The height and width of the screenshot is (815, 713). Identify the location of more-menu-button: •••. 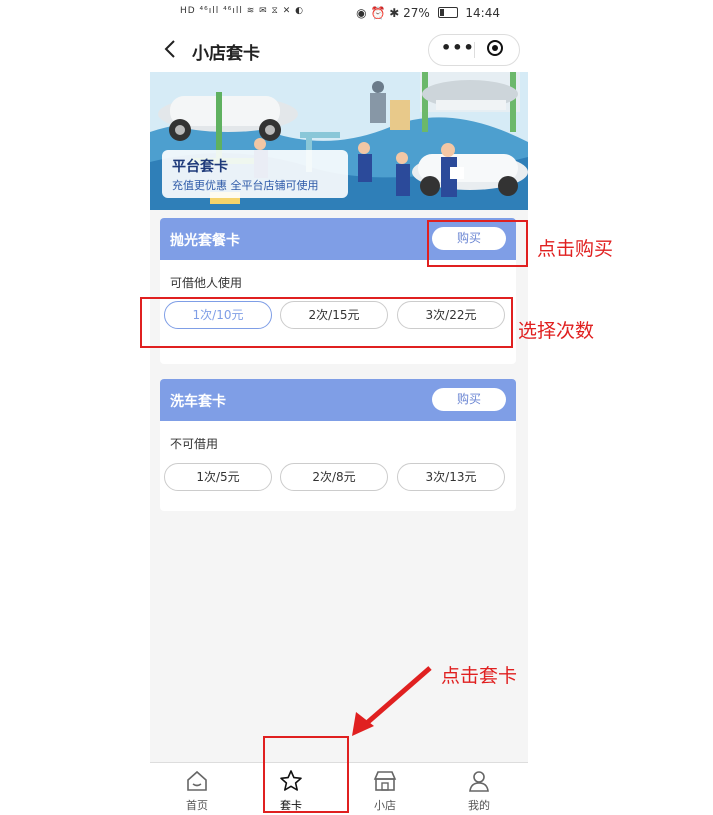
(458, 47).